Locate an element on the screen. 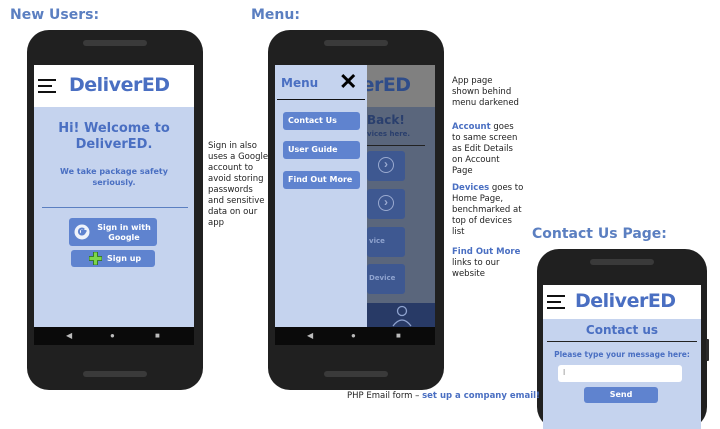  note-php-email: PHP Email form – set up a company email! is located at coordinates (443, 396).